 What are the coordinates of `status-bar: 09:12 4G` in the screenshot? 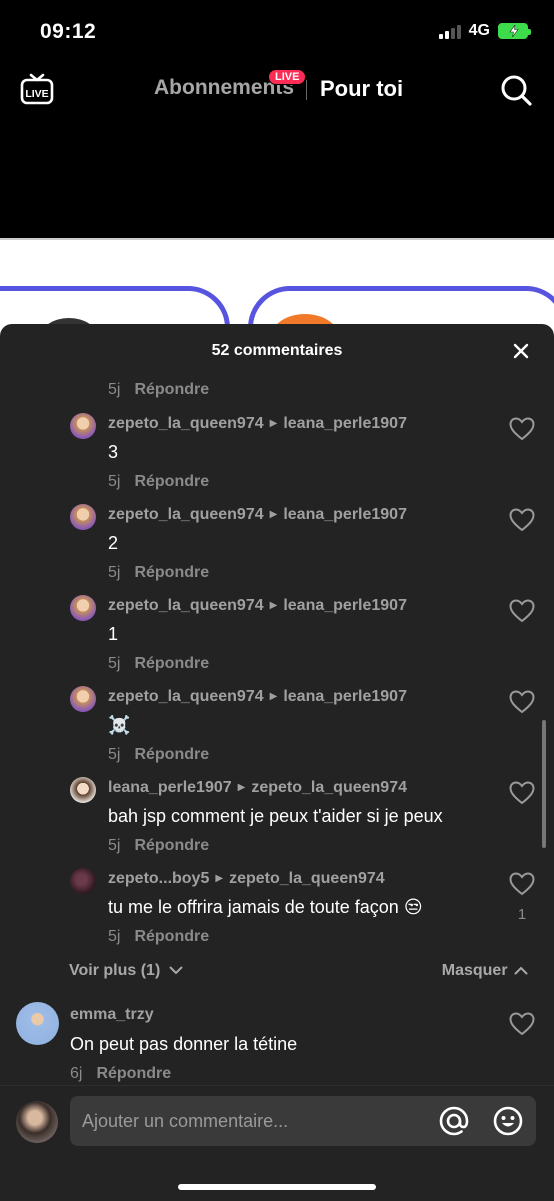 It's located at (277, 31).